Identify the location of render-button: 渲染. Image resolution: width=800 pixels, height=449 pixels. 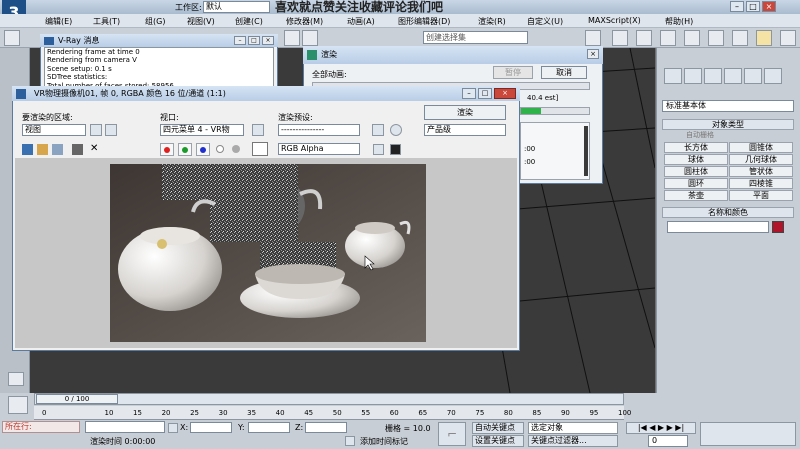
(465, 112).